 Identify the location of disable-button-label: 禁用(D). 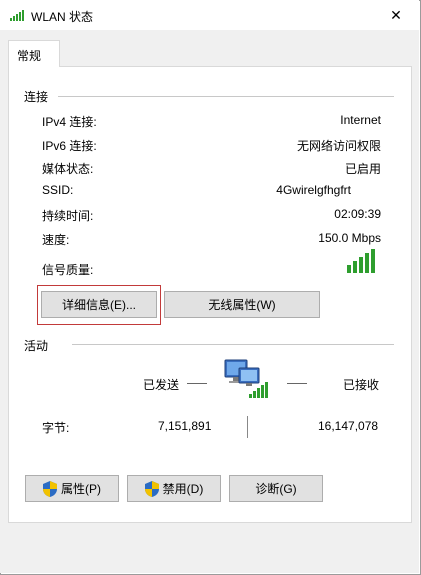
(183, 489).